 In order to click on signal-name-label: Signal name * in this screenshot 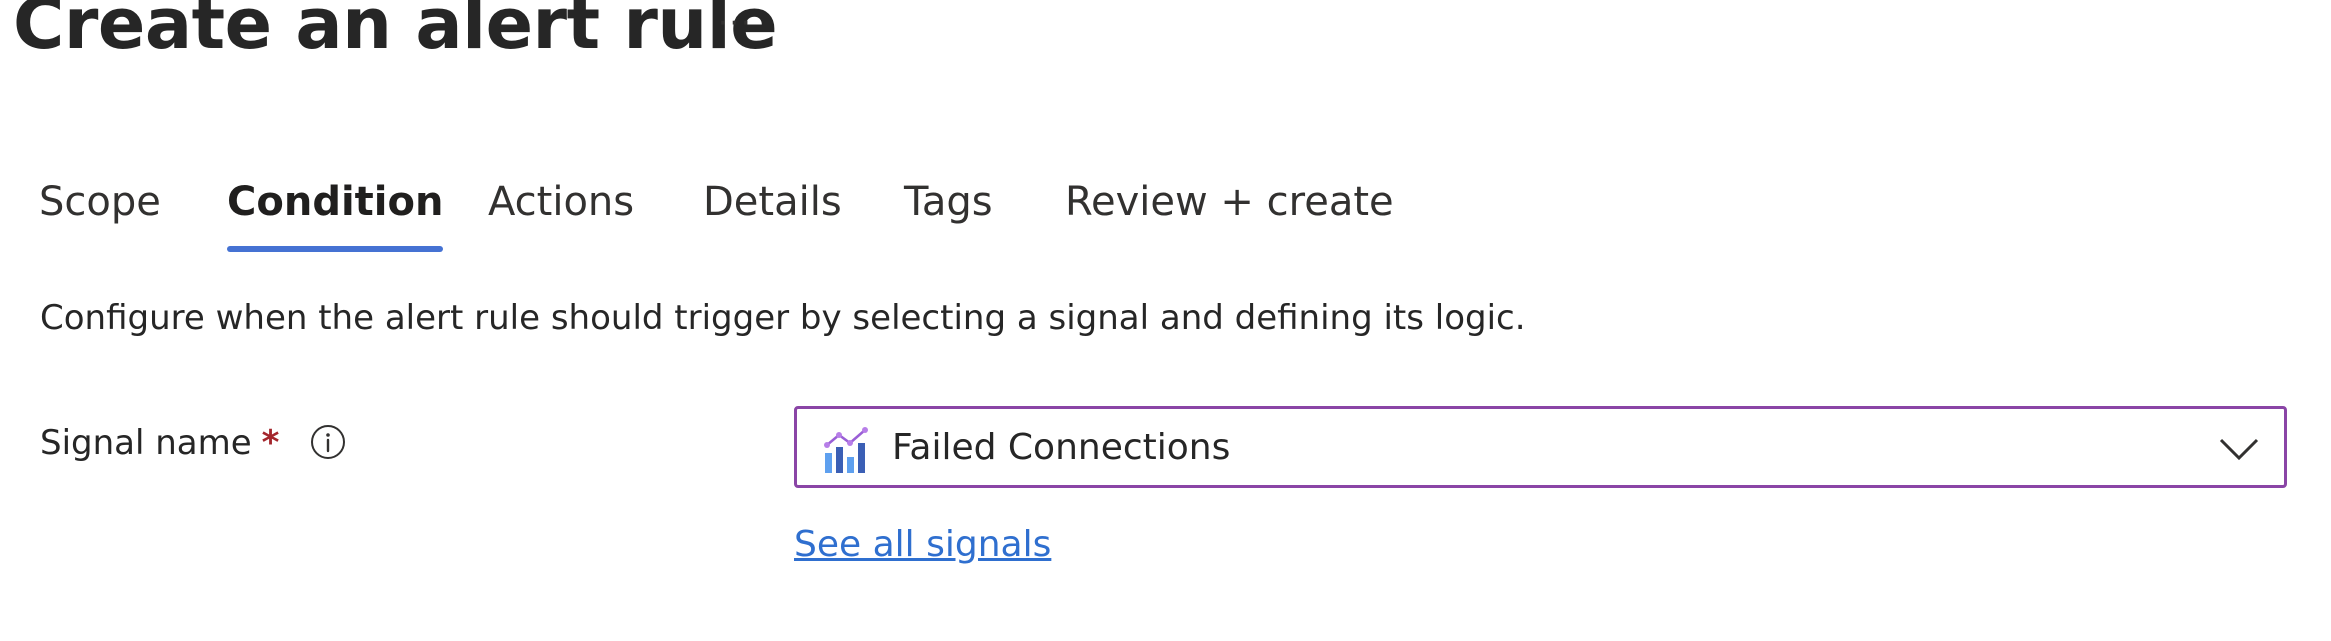, I will do `click(159, 443)`.